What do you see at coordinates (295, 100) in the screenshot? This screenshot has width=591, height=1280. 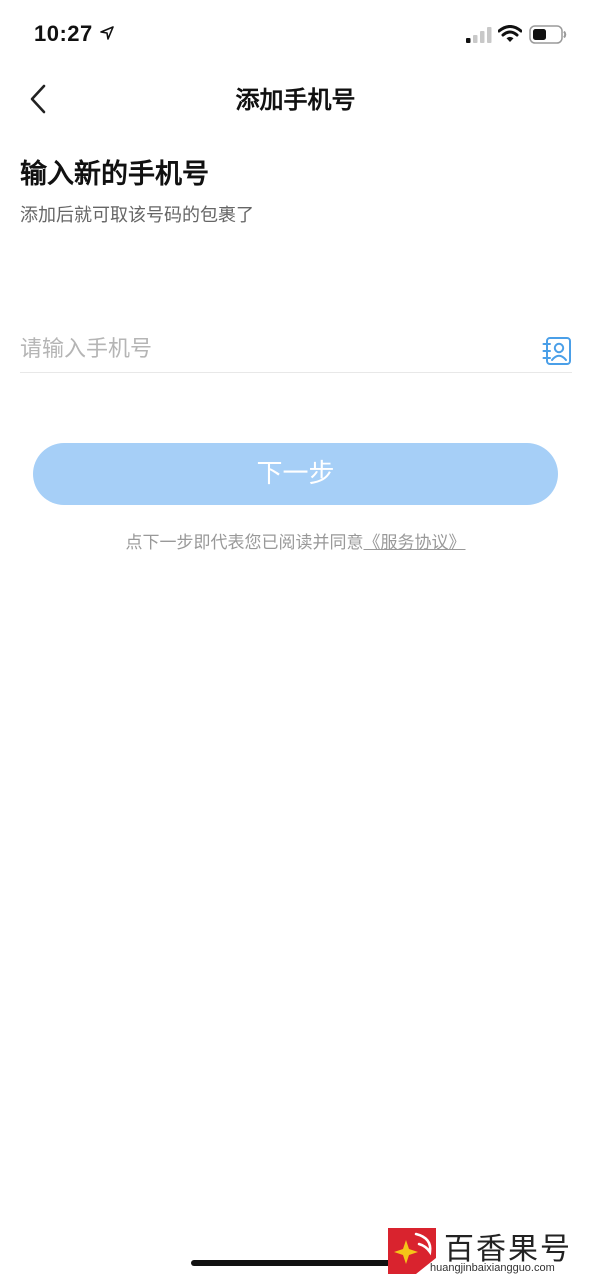 I see `page-title: 添加手机号` at bounding box center [295, 100].